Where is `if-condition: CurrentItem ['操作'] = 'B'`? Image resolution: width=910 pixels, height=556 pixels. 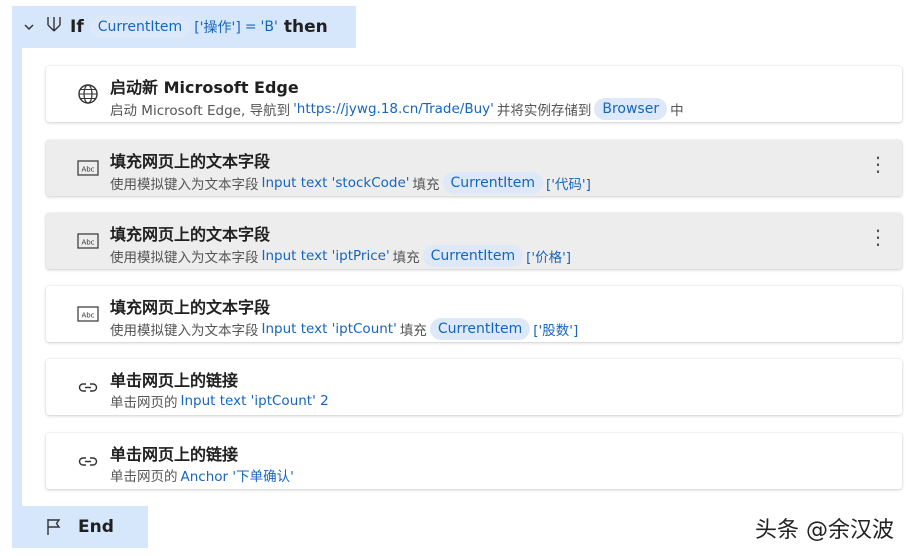 if-condition: CurrentItem ['操作'] = 'B' is located at coordinates (183, 27).